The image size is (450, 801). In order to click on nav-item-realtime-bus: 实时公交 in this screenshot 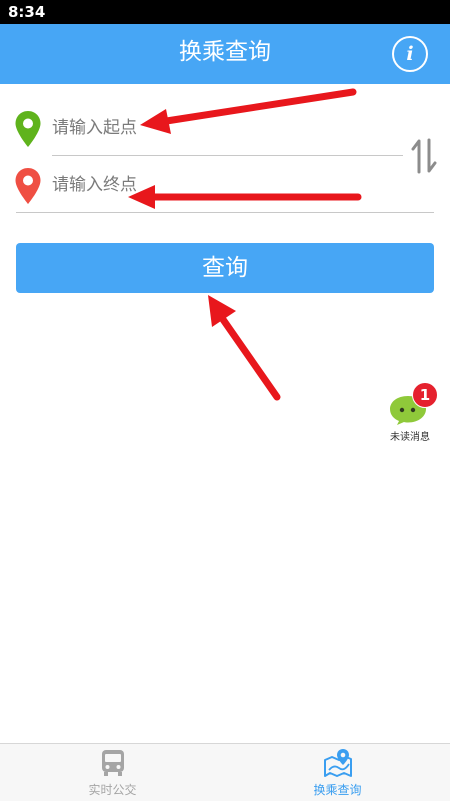, I will do `click(112, 772)`.